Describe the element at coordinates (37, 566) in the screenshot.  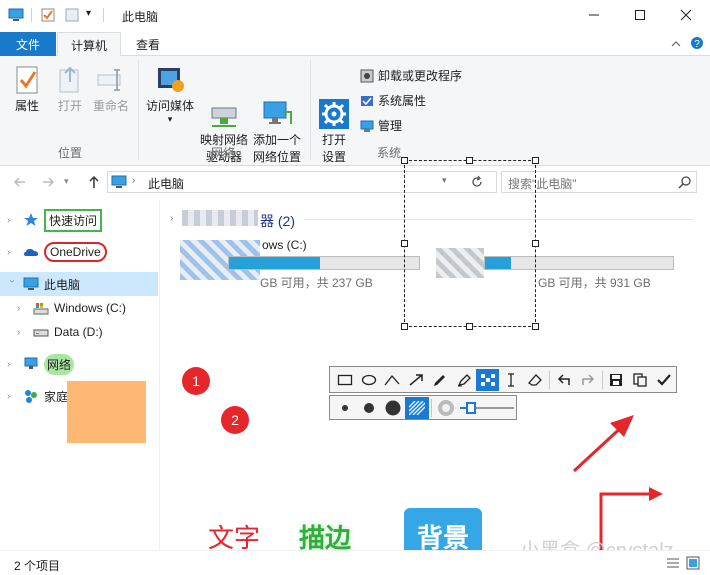
I see `item-count: 2 个项目` at that location.